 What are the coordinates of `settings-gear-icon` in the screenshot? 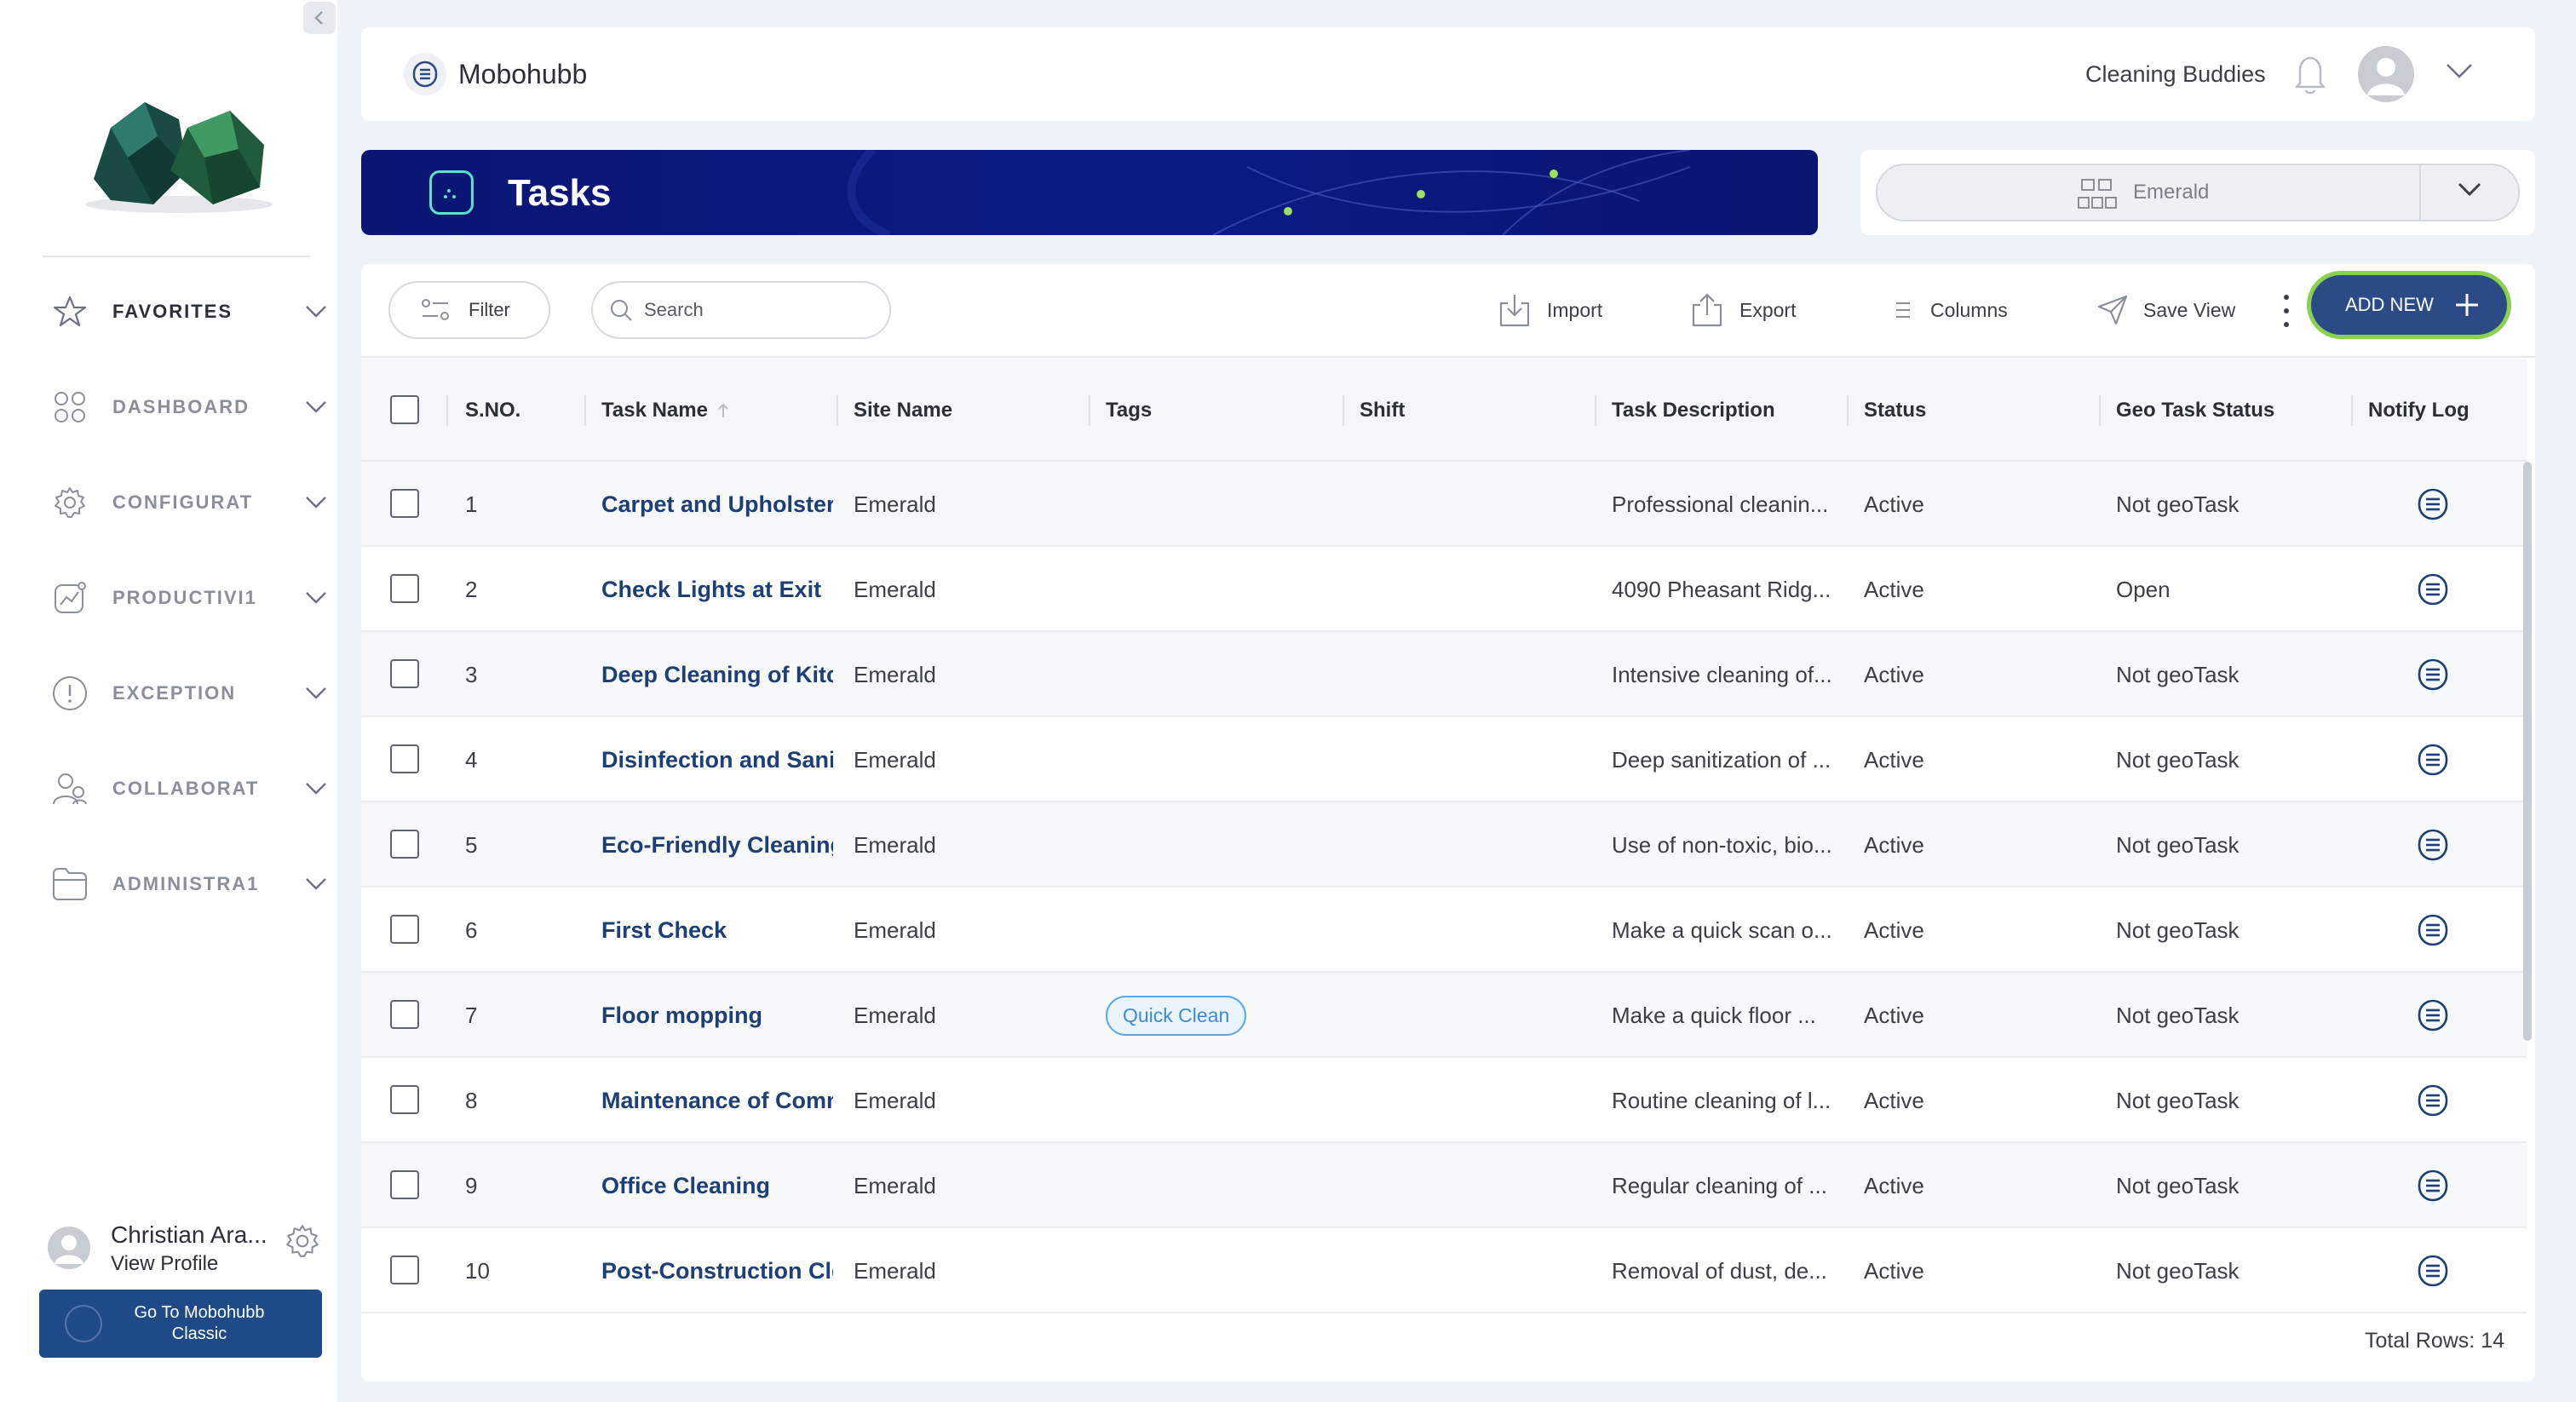 It's located at (302, 1241).